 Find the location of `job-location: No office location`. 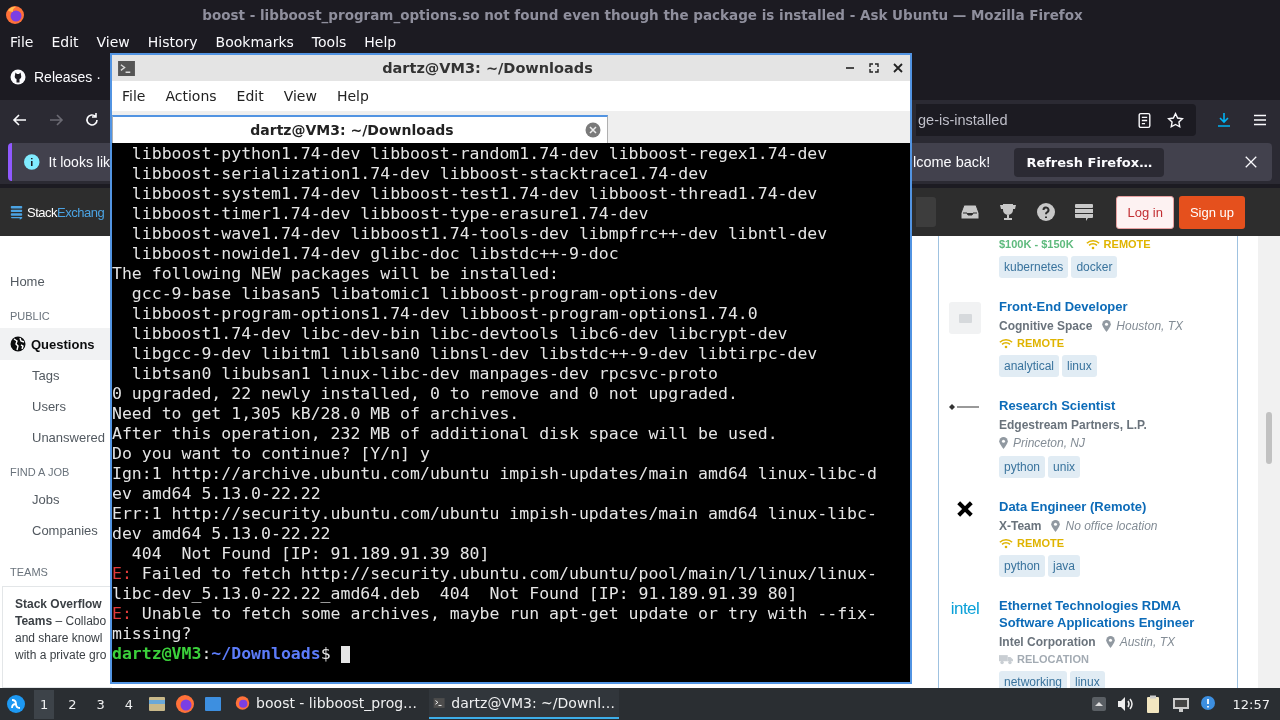

job-location: No office location is located at coordinates (1111, 526).